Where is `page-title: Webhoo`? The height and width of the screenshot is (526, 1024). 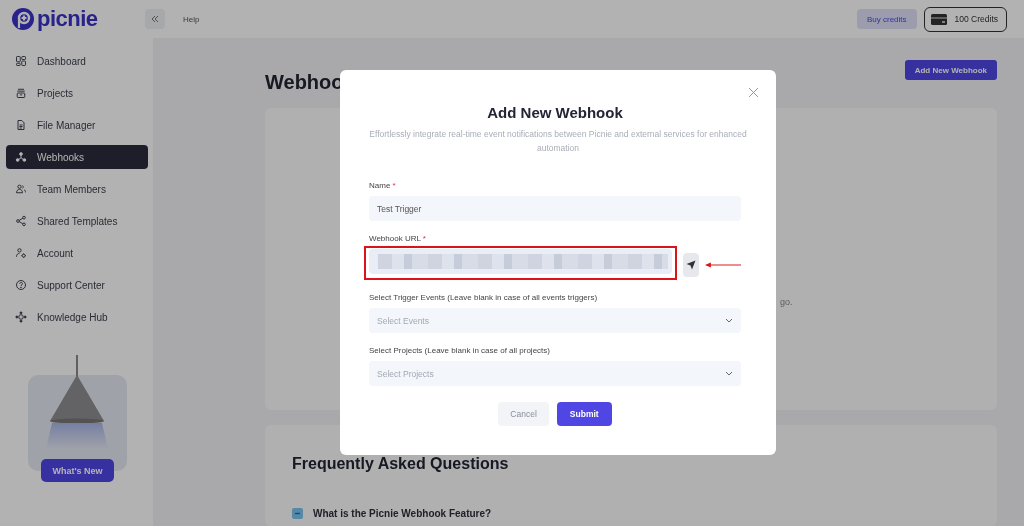
page-title: Webhoo is located at coordinates (304, 81).